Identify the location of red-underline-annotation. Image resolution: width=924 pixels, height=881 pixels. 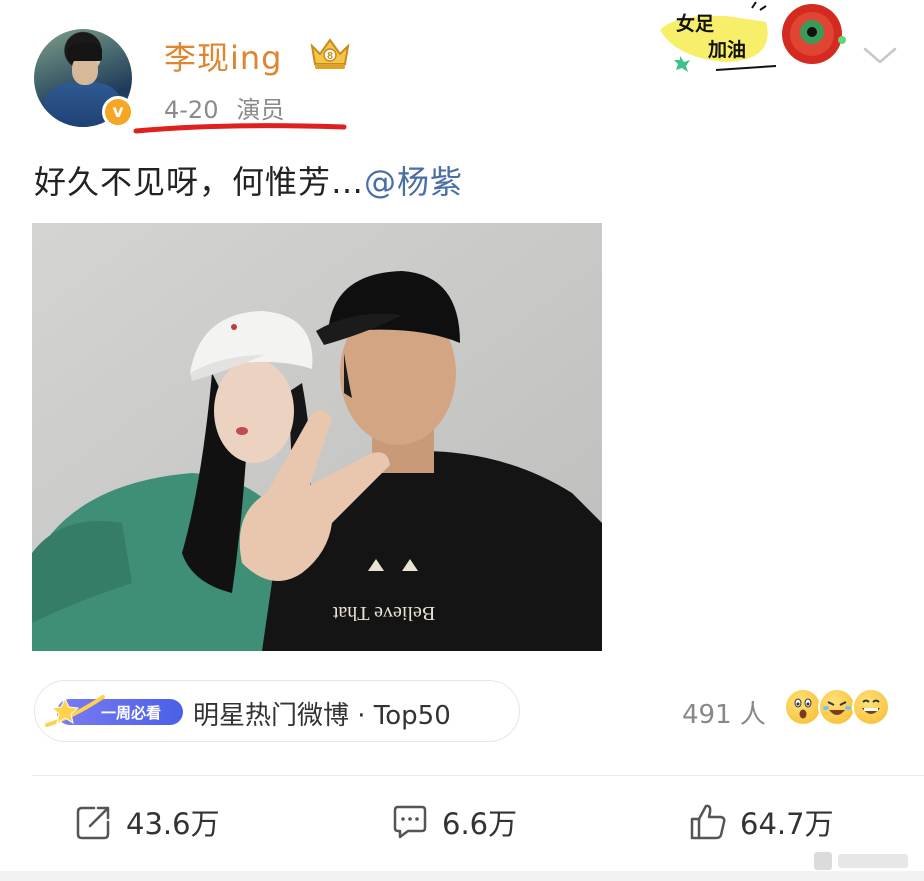
(240, 128).